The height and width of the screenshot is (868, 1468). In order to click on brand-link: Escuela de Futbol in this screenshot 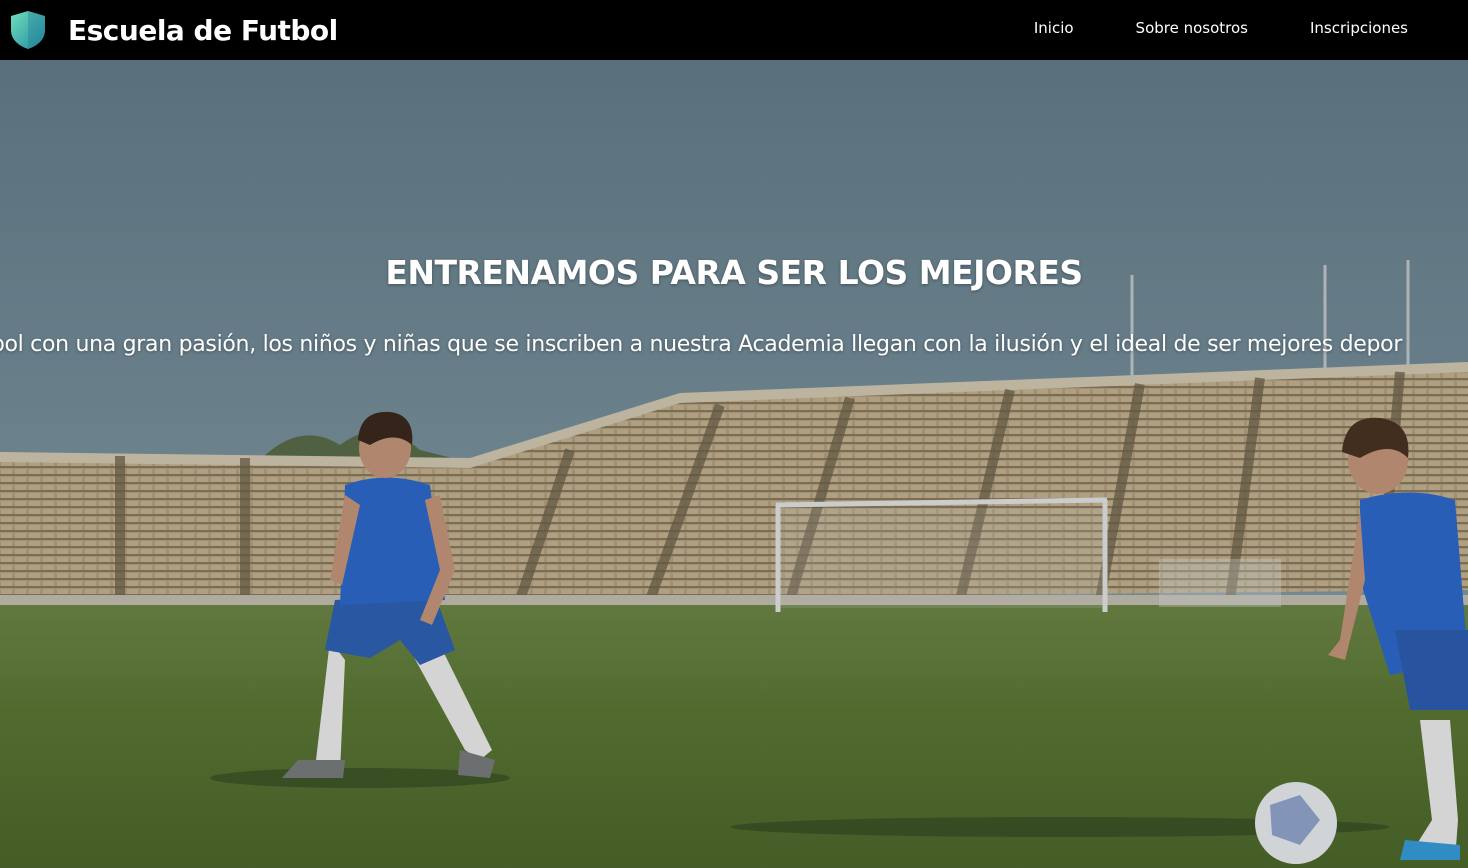, I will do `click(174, 30)`.